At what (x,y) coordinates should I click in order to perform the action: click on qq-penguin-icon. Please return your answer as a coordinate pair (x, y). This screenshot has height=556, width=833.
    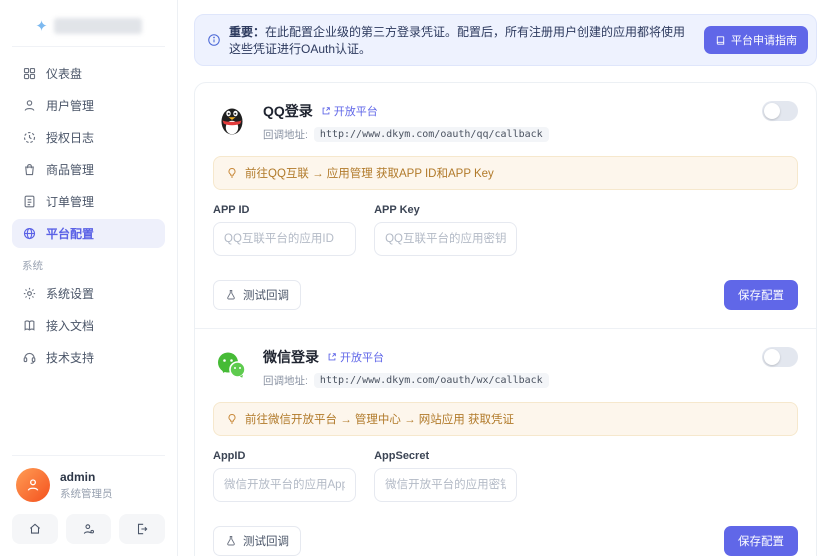
    Looking at the image, I should click on (232, 120).